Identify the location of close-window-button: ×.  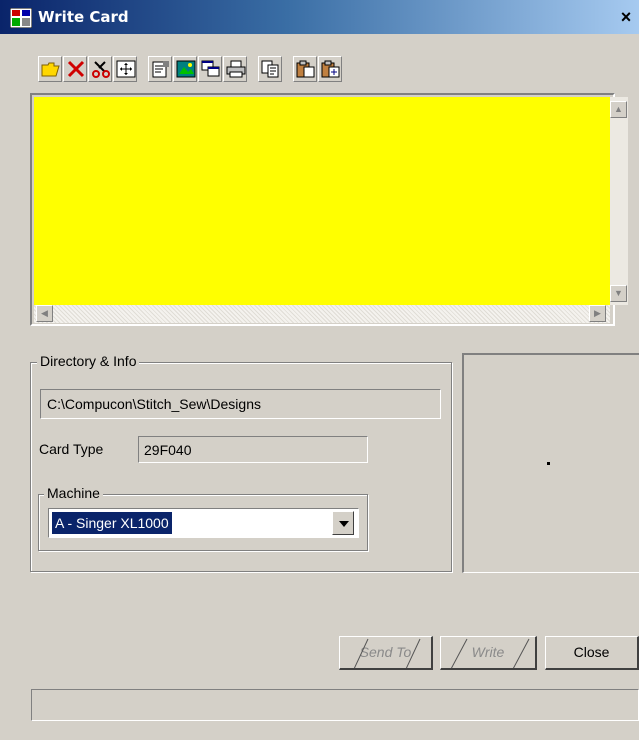
(626, 17).